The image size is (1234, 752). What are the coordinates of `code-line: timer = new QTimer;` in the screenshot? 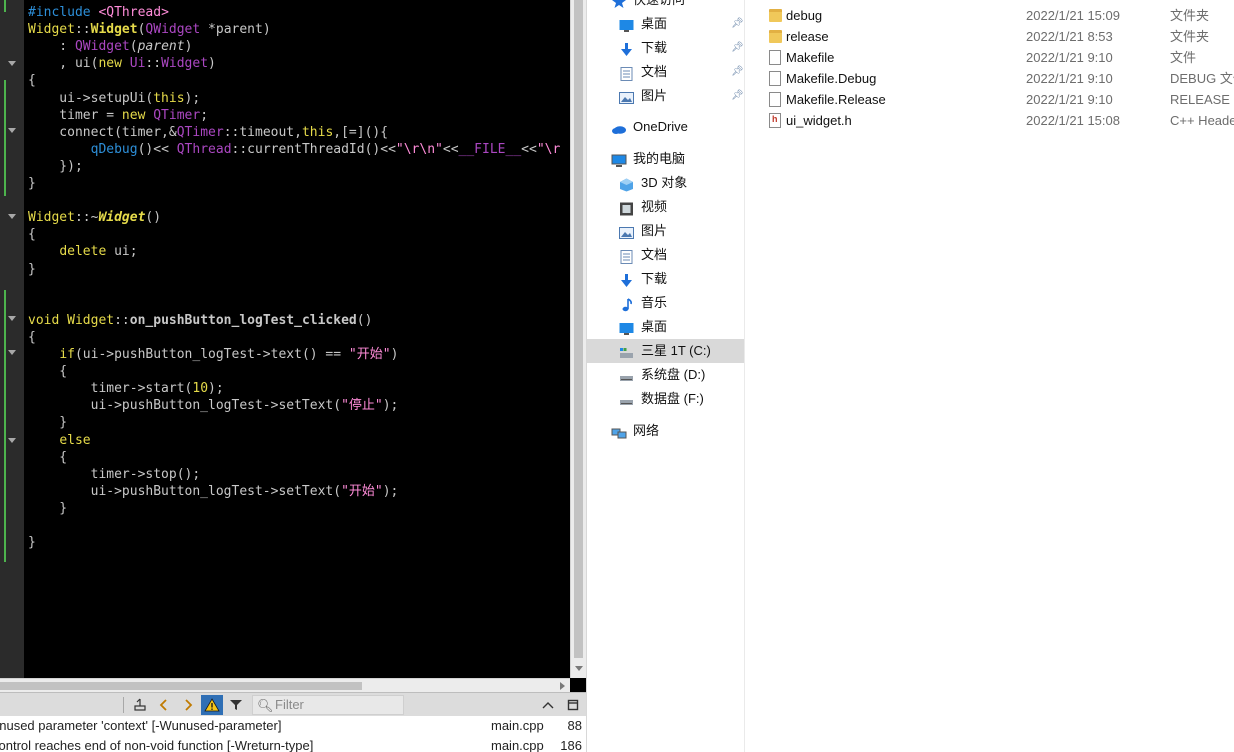 It's located at (118, 115).